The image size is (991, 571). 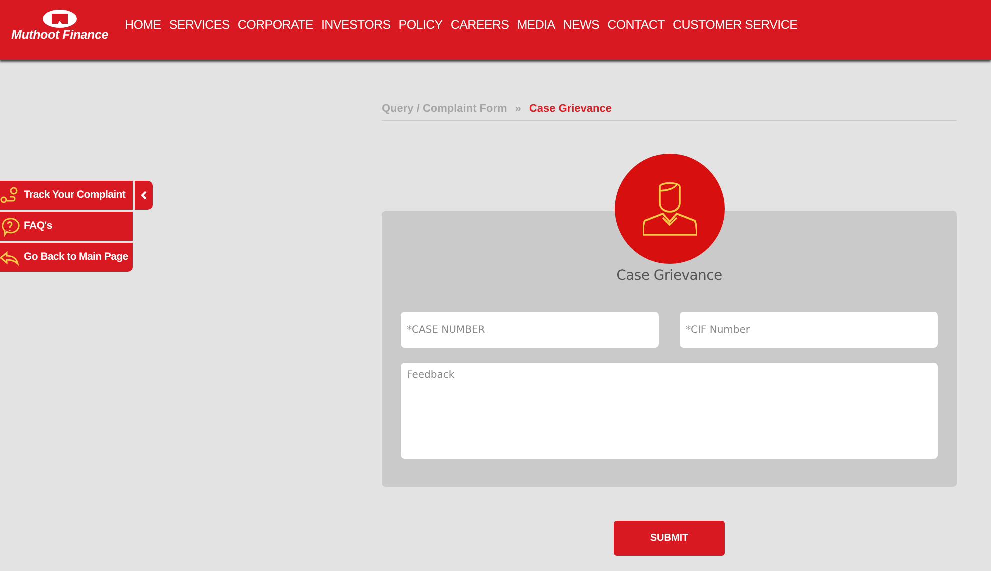 What do you see at coordinates (10, 196) in the screenshot?
I see `route-icon` at bounding box center [10, 196].